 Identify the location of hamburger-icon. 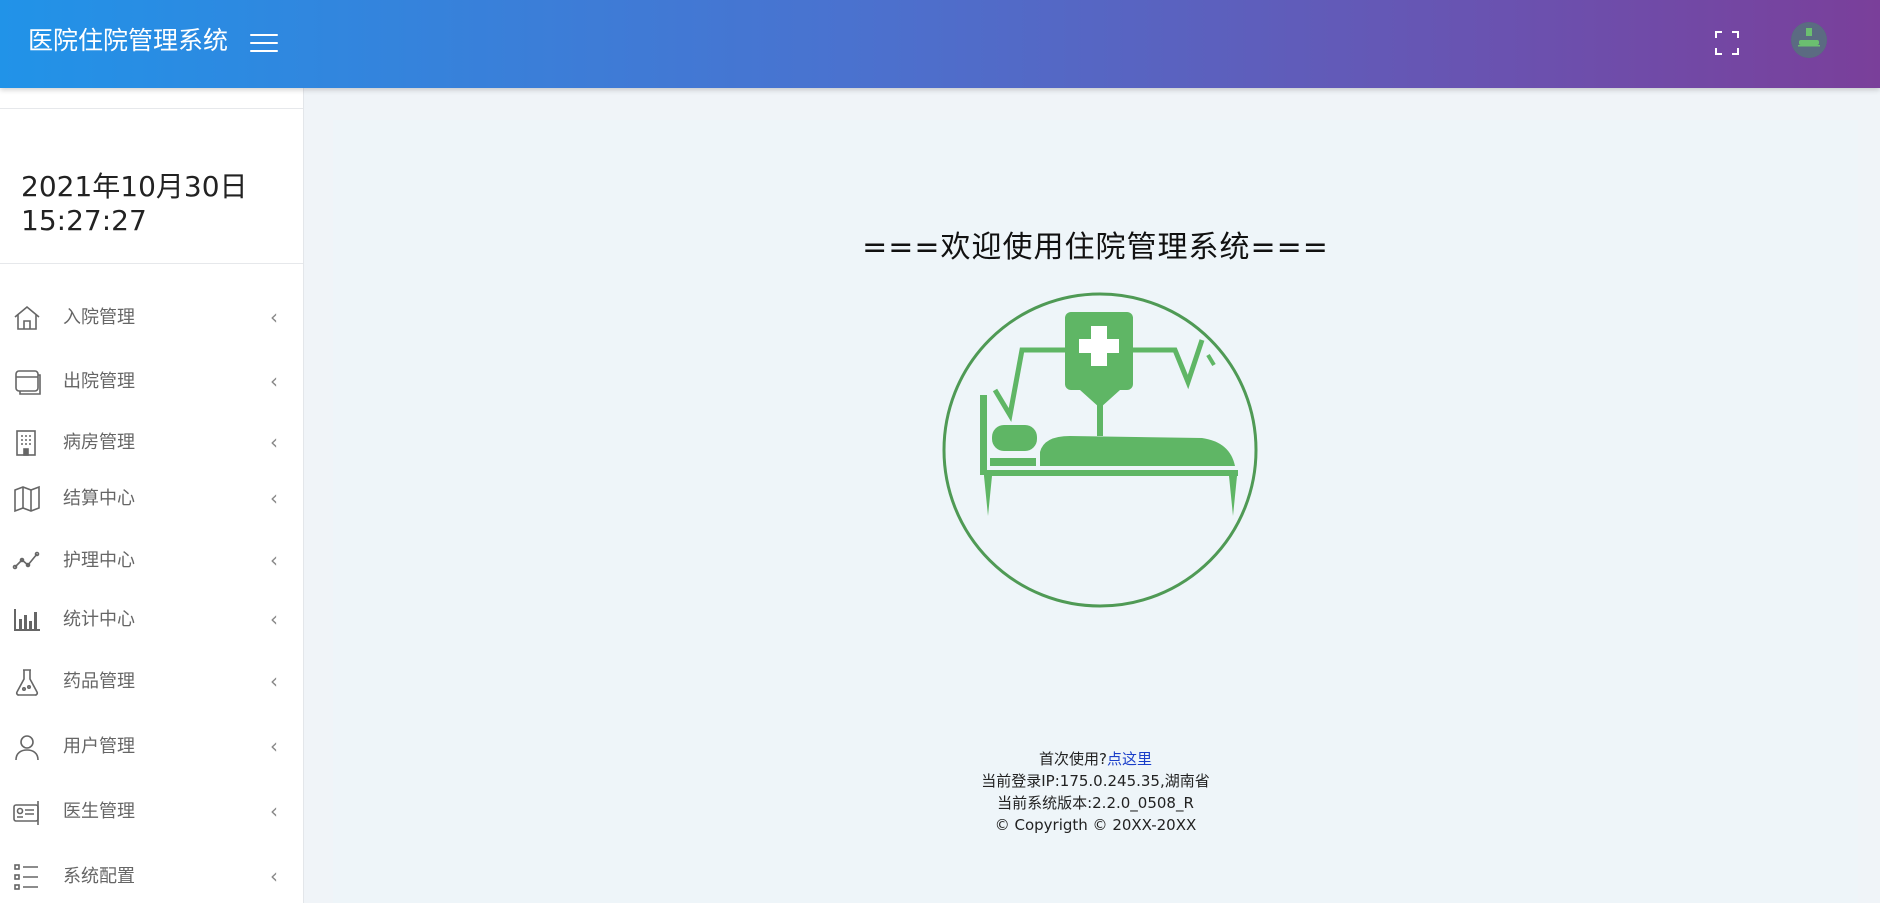
(264, 35).